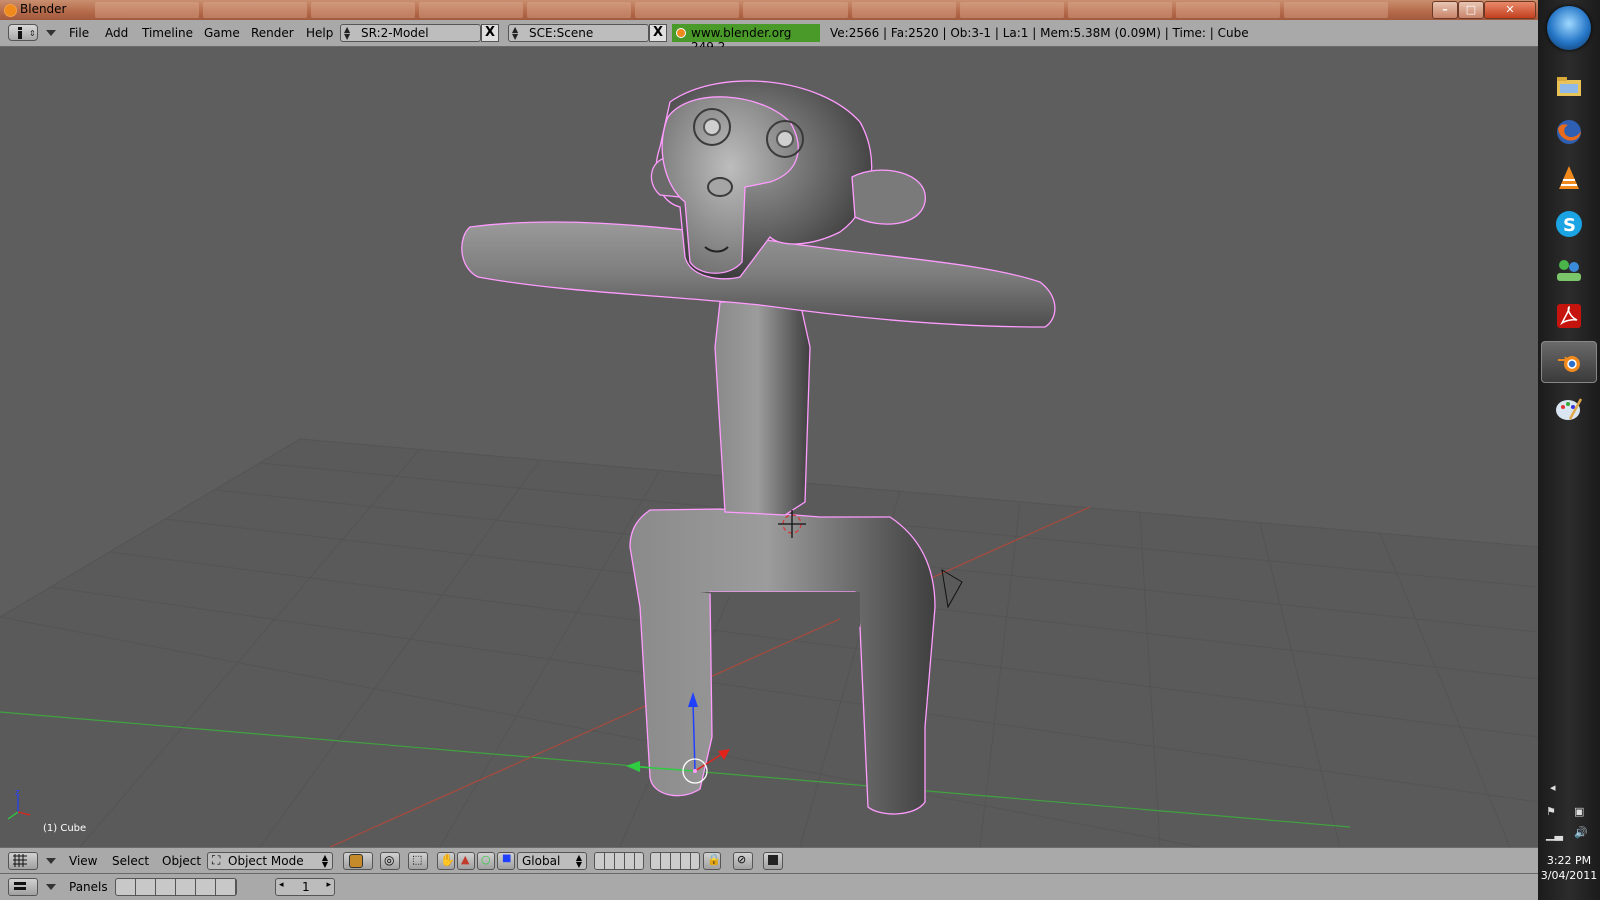 This screenshot has height=900, width=1600. I want to click on menu-view: View, so click(83, 861).